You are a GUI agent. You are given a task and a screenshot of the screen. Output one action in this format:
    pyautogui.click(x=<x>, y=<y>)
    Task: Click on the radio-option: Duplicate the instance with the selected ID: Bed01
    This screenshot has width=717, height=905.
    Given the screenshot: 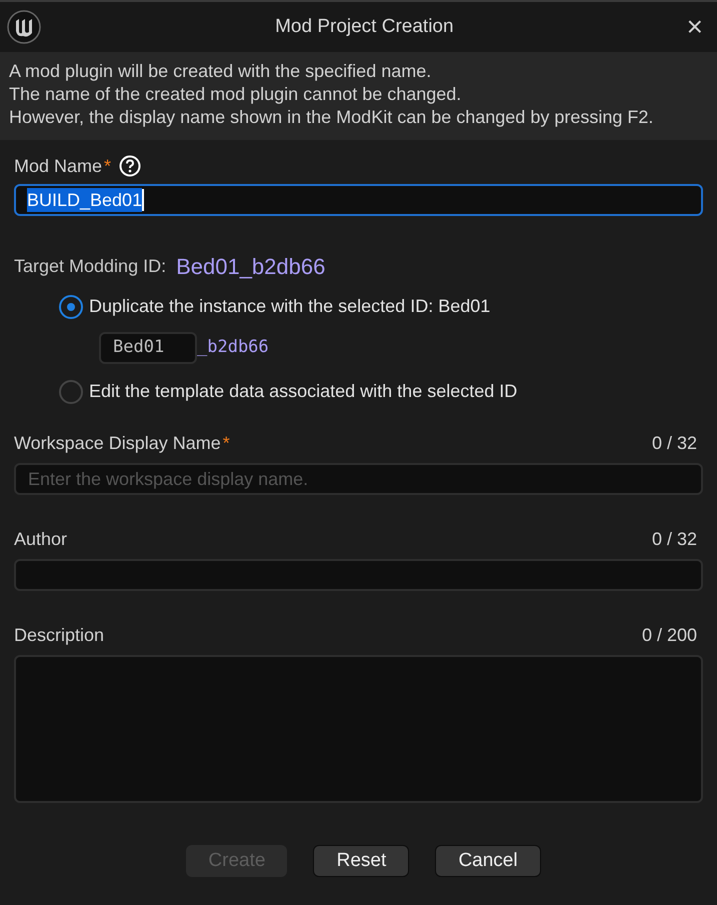 What is the action you would take?
    pyautogui.click(x=381, y=306)
    